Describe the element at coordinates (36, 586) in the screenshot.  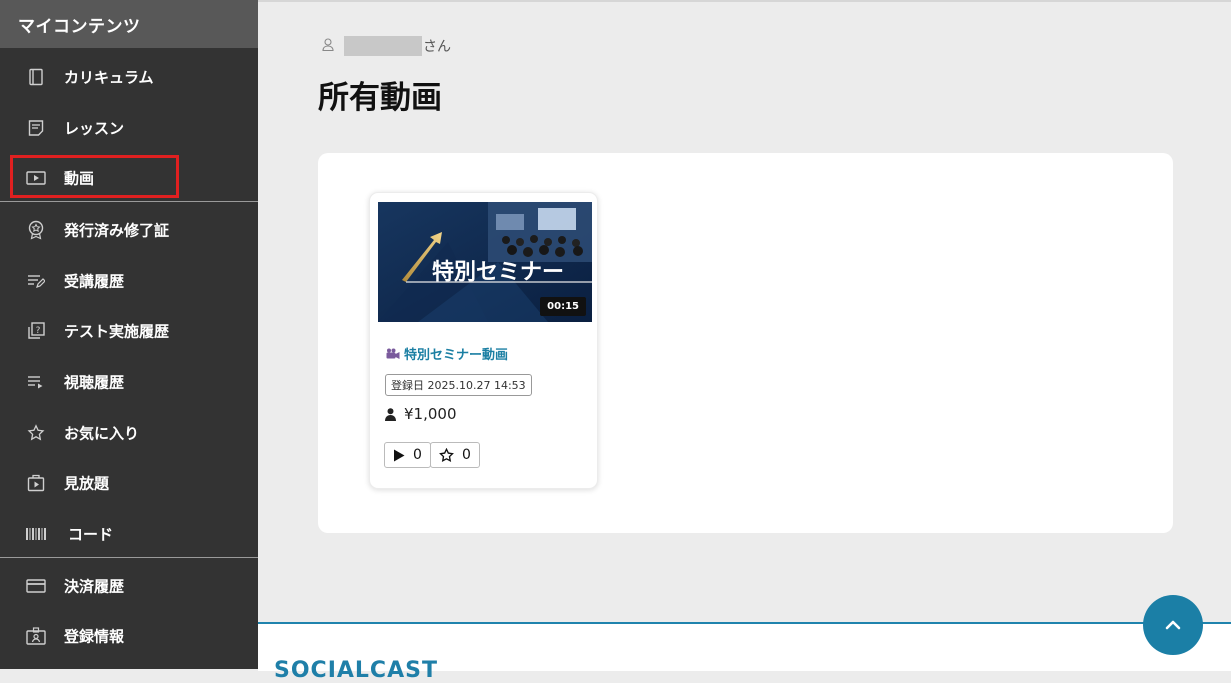
I see `credit-card-icon` at that location.